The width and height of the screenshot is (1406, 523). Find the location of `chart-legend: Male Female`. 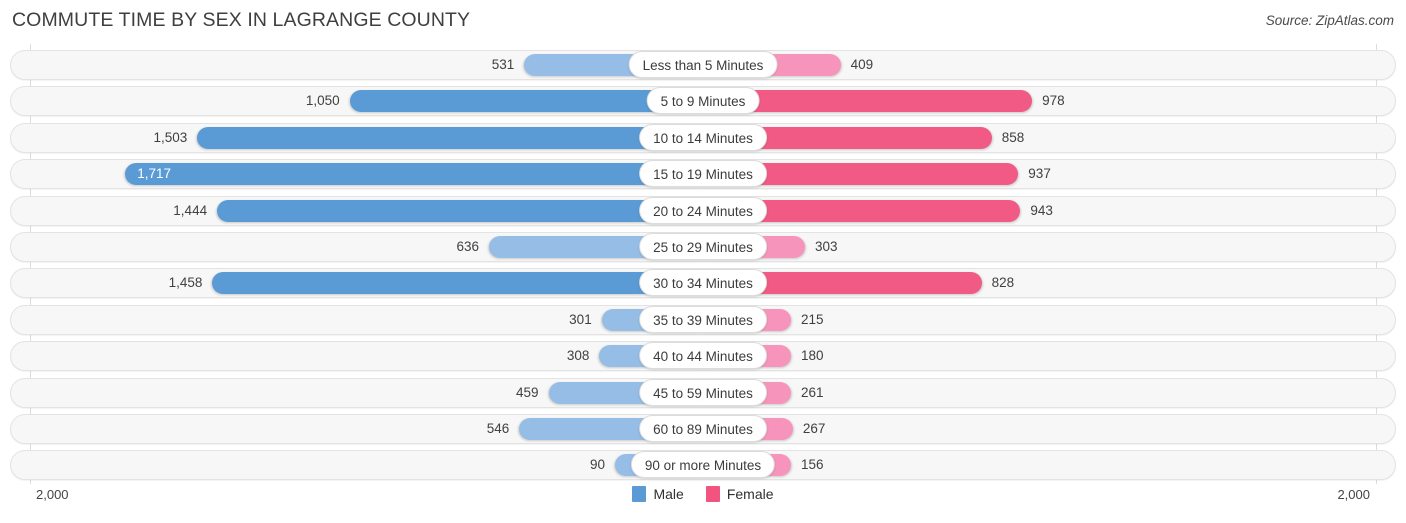

chart-legend: Male Female is located at coordinates (703, 494).